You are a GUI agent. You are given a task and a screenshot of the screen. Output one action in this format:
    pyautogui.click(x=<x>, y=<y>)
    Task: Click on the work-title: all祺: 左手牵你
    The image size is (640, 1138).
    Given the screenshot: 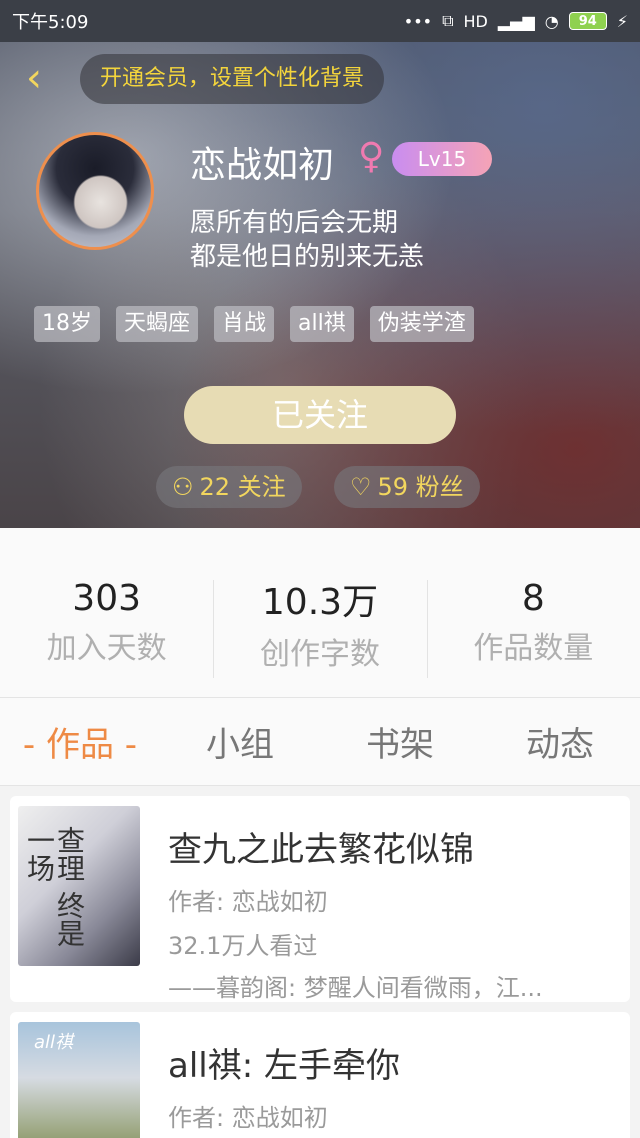 What is the action you would take?
    pyautogui.click(x=284, y=1066)
    